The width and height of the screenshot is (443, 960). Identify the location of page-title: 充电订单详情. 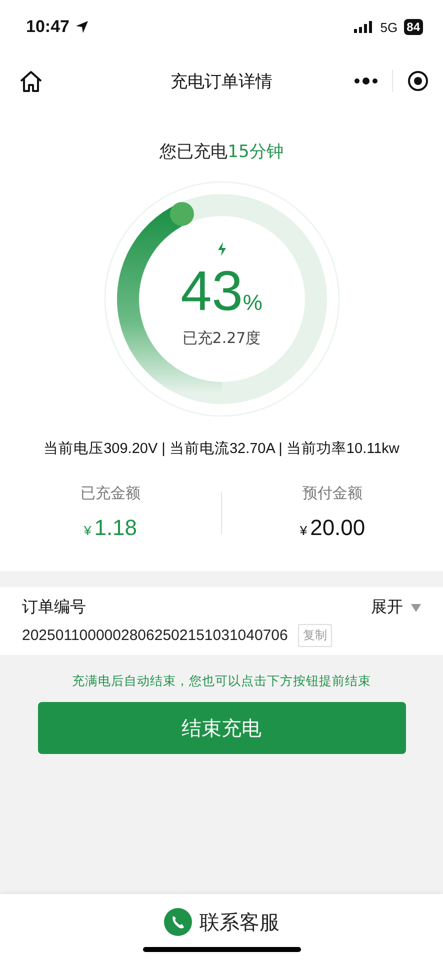
(222, 81).